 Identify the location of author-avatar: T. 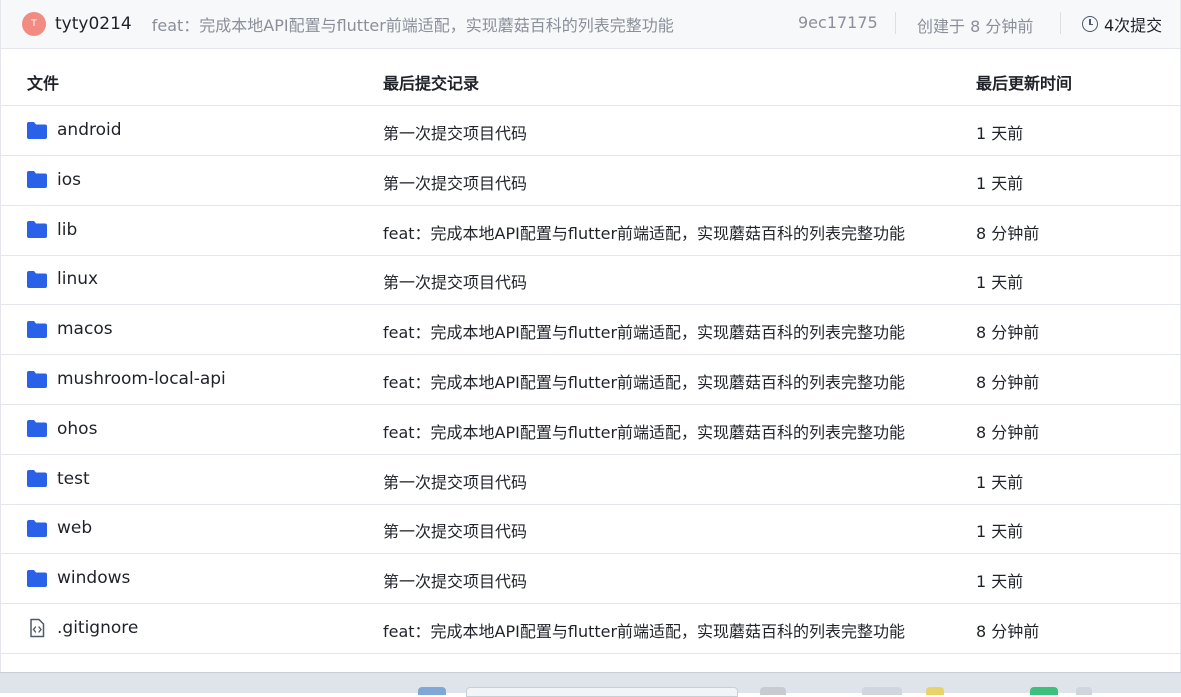
(34, 24).